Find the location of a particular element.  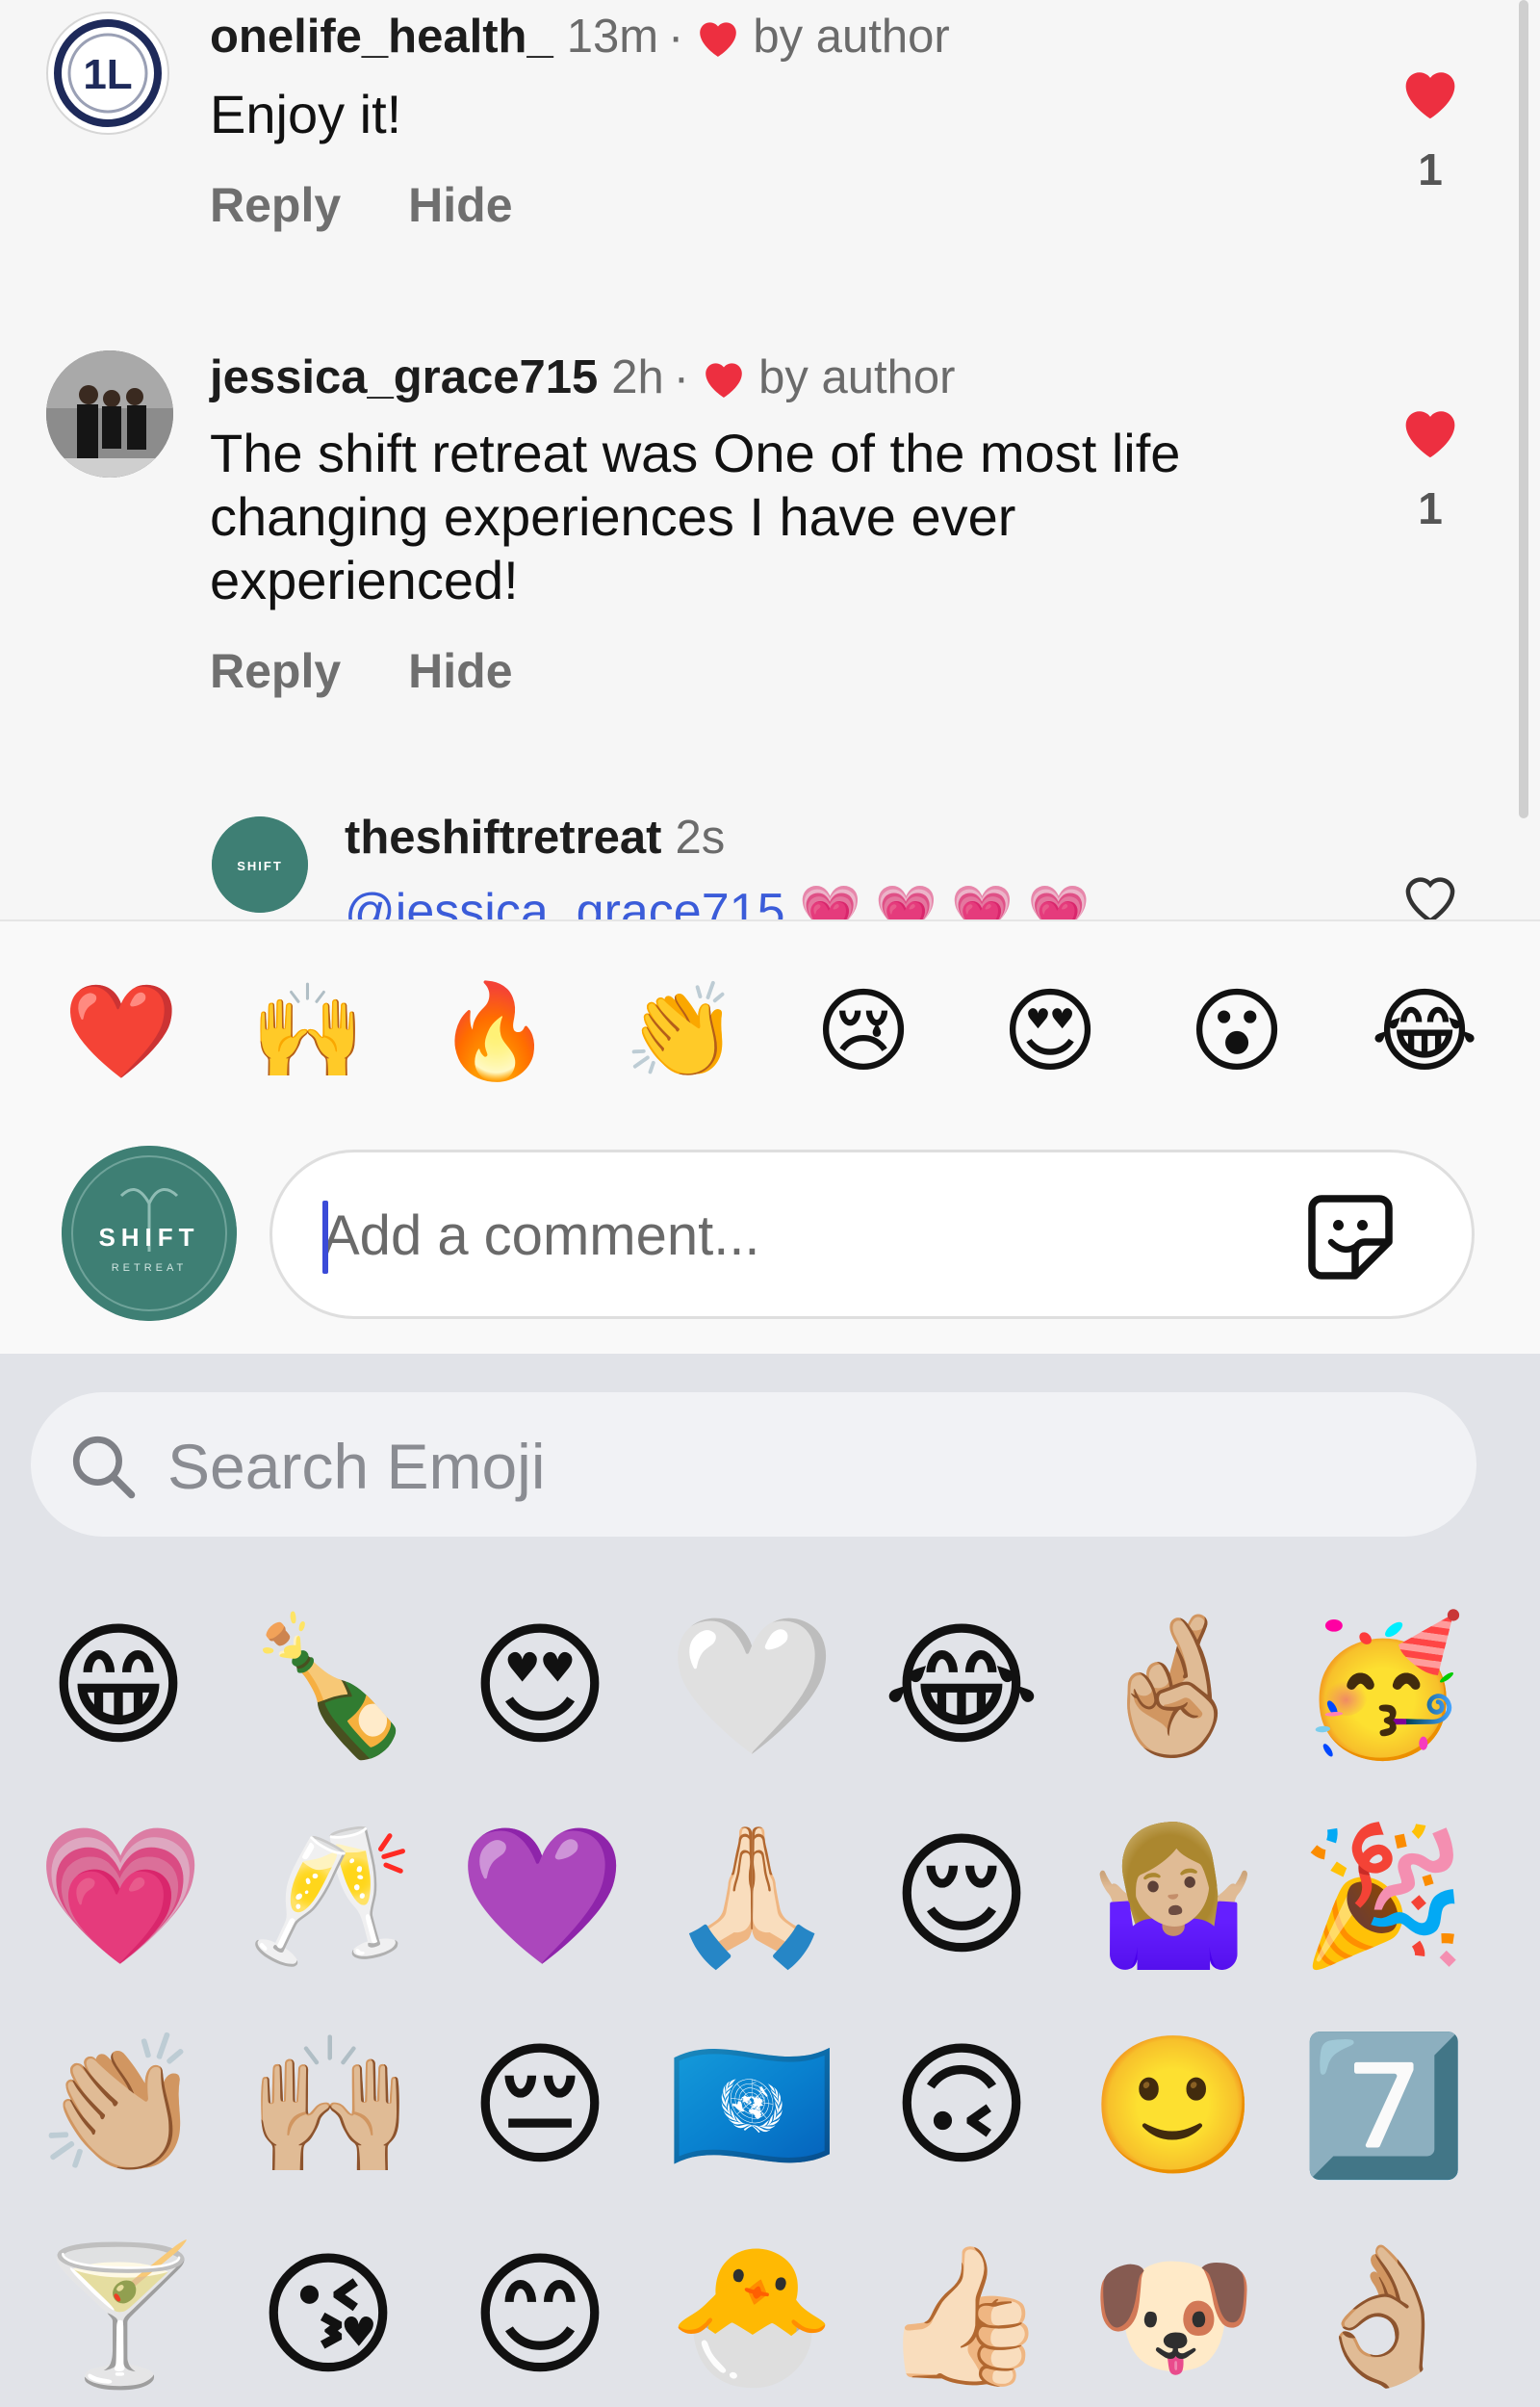

emoji-search-input is located at coordinates (745, 1466).